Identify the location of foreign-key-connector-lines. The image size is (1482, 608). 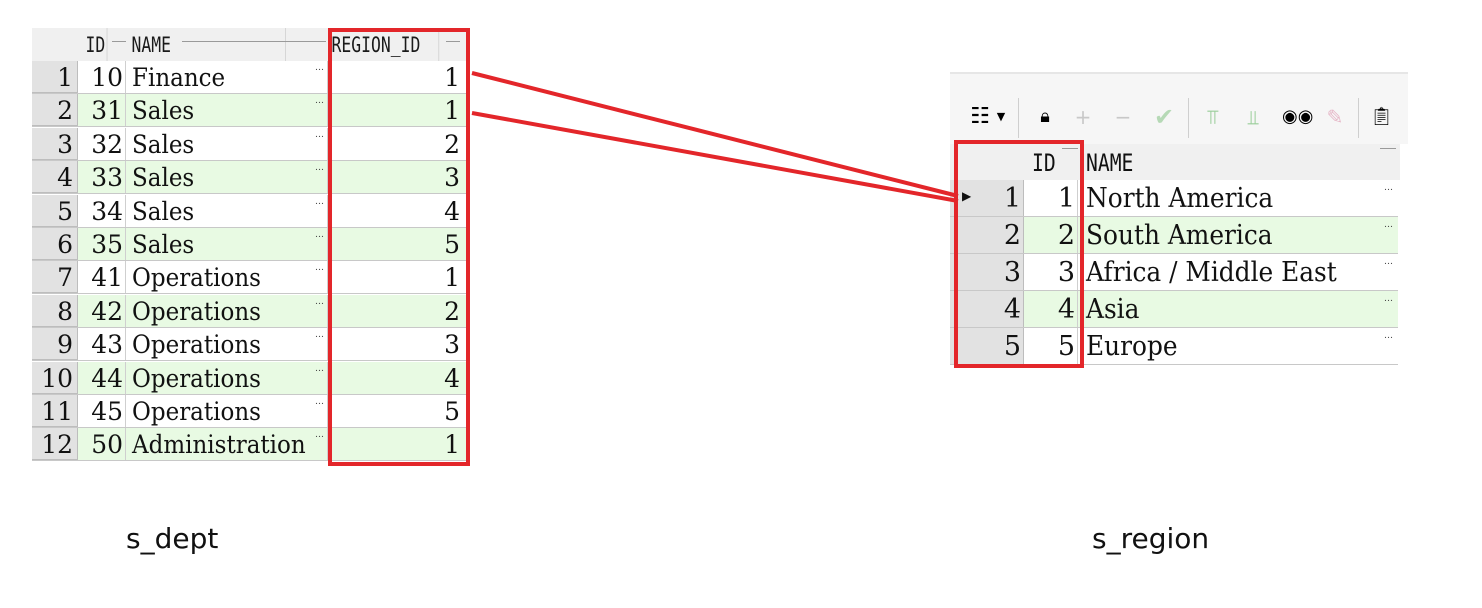
(715, 137).